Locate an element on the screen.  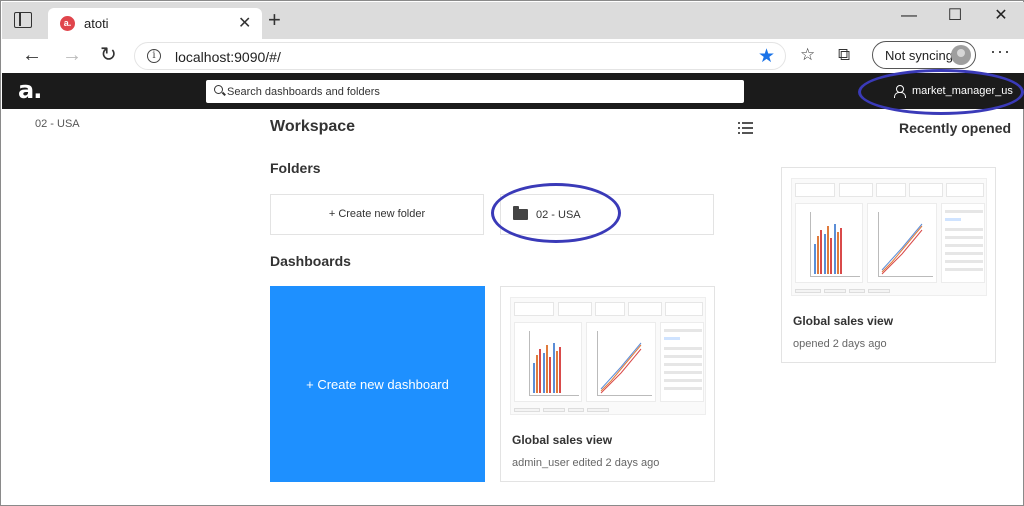
recent-dashboard-title: Global sales view is located at coordinates (843, 321).